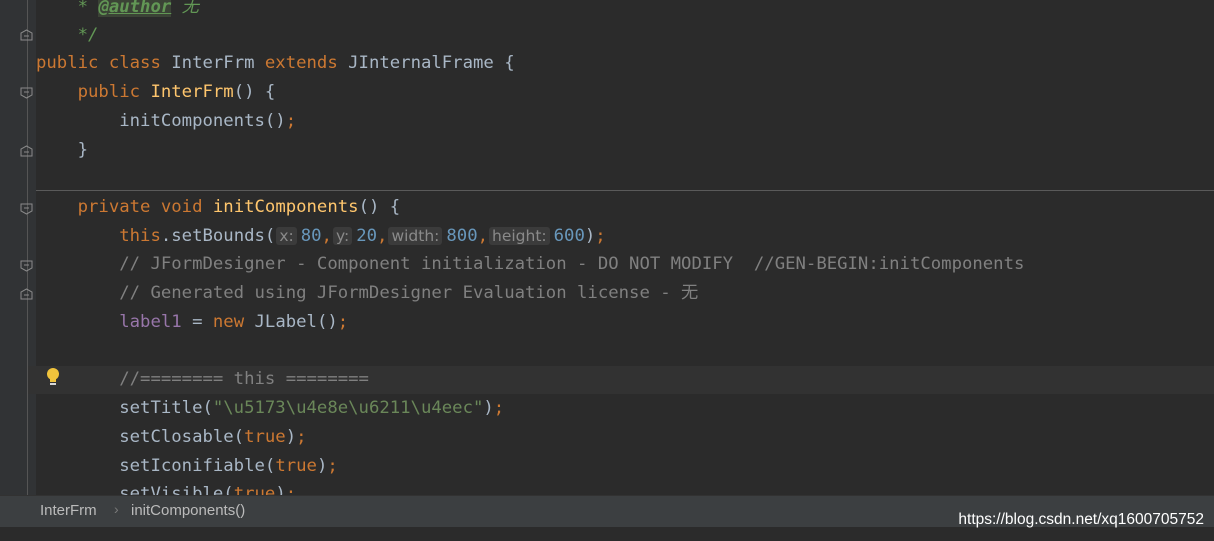 Image resolution: width=1214 pixels, height=541 pixels. I want to click on parameter-hint: height:, so click(519, 236).